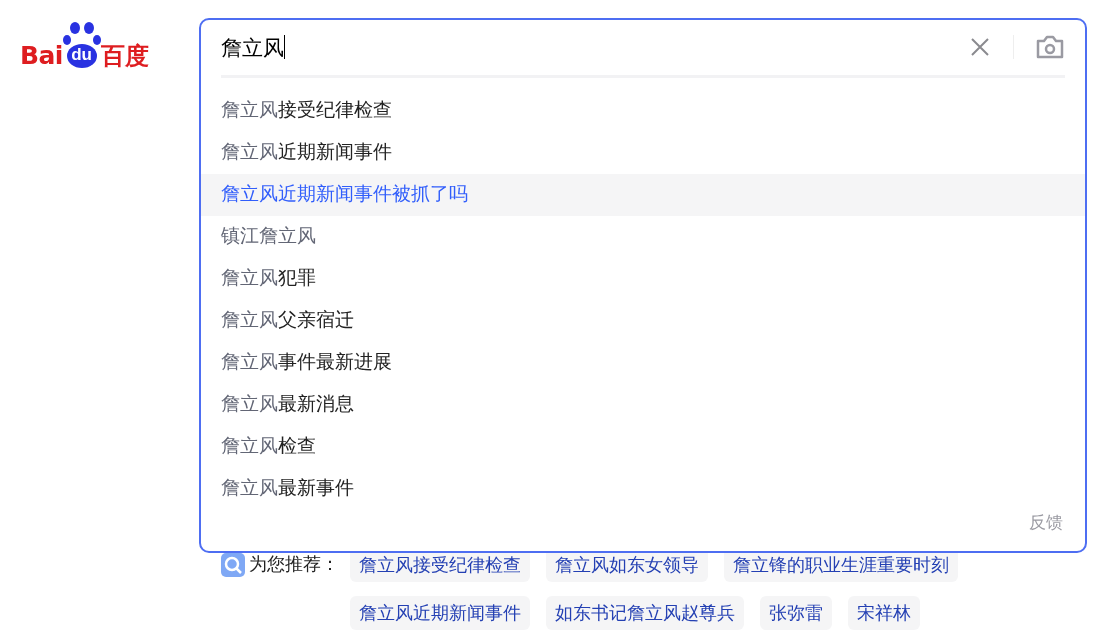  What do you see at coordinates (294, 564) in the screenshot?
I see `recommend-label: 为您推荐：` at bounding box center [294, 564].